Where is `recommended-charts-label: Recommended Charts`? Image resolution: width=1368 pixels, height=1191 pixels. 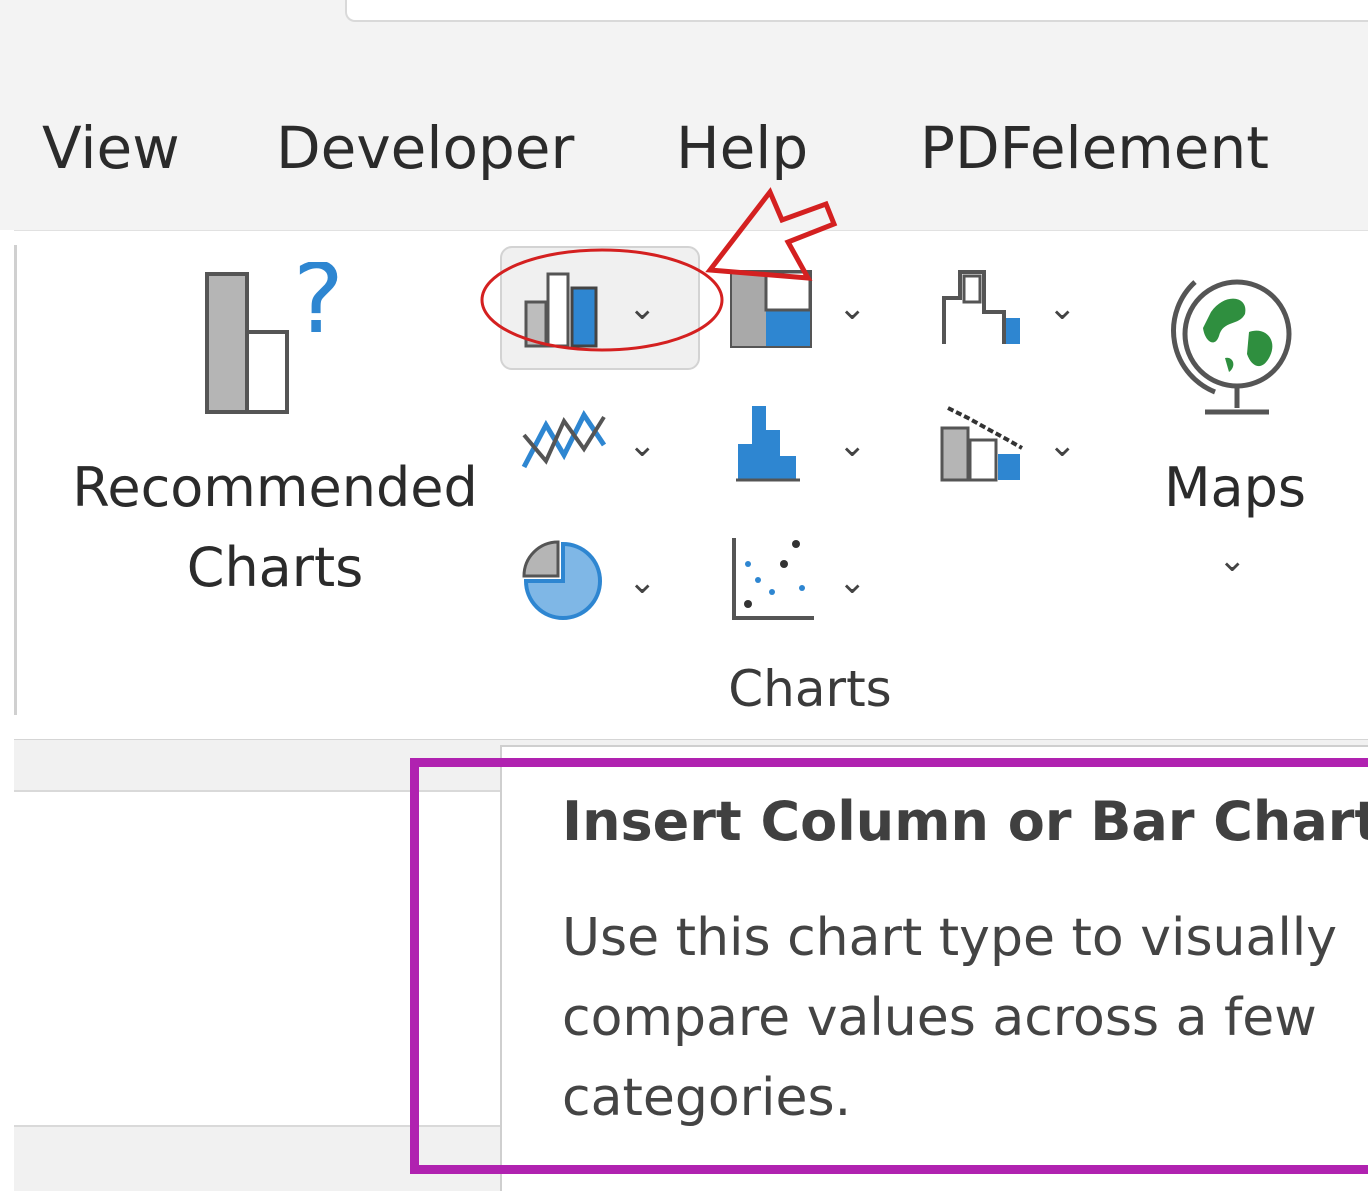
recommended-charts-label: Recommended Charts is located at coordinates (275, 527).